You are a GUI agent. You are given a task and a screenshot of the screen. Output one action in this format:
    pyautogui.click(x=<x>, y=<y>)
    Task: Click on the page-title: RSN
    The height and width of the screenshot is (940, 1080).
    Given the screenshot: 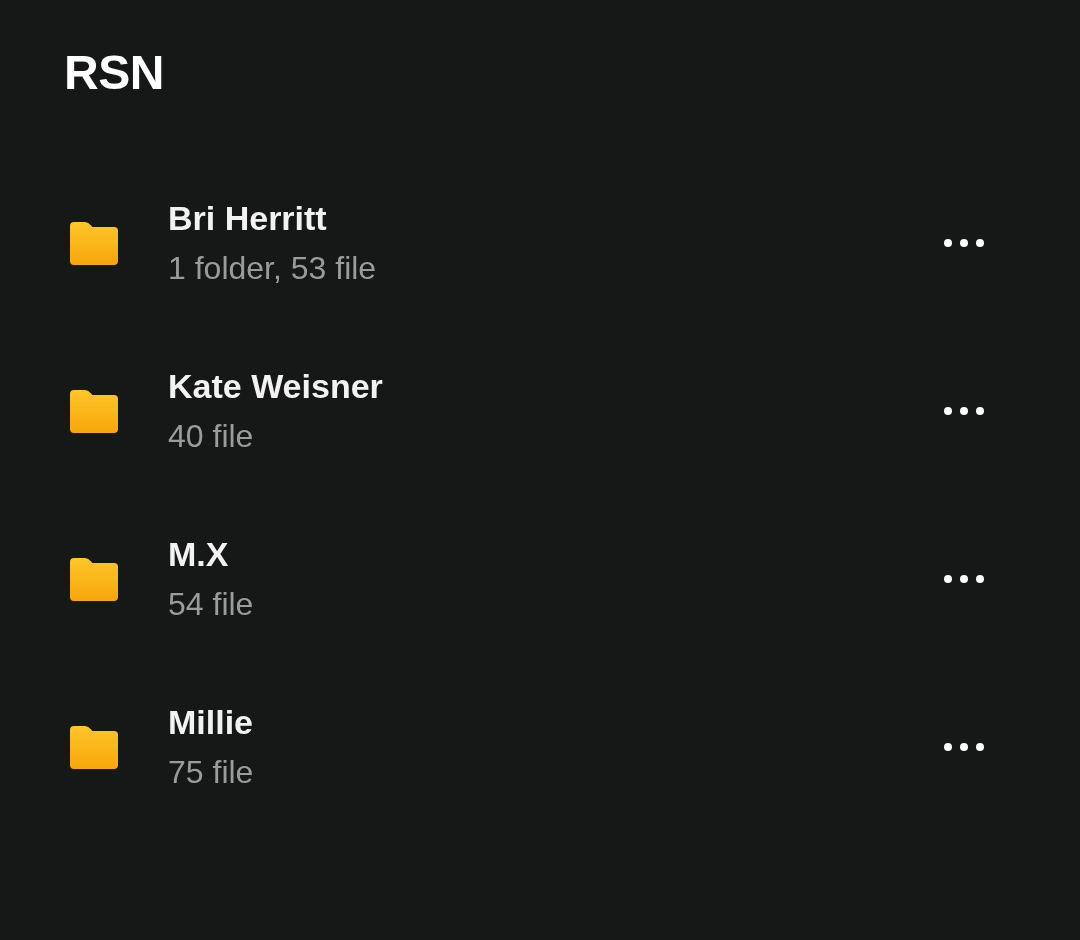 What is the action you would take?
    pyautogui.click(x=114, y=73)
    